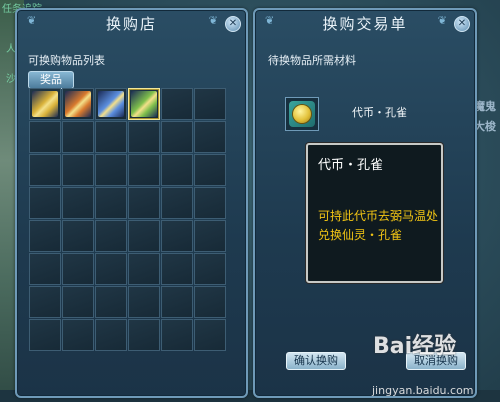 The height and width of the screenshot is (402, 500). I want to click on item-tooltip: 代币・孔雀 可持此代币去弼马温处兑换仙灵・孔雀, so click(374, 213).